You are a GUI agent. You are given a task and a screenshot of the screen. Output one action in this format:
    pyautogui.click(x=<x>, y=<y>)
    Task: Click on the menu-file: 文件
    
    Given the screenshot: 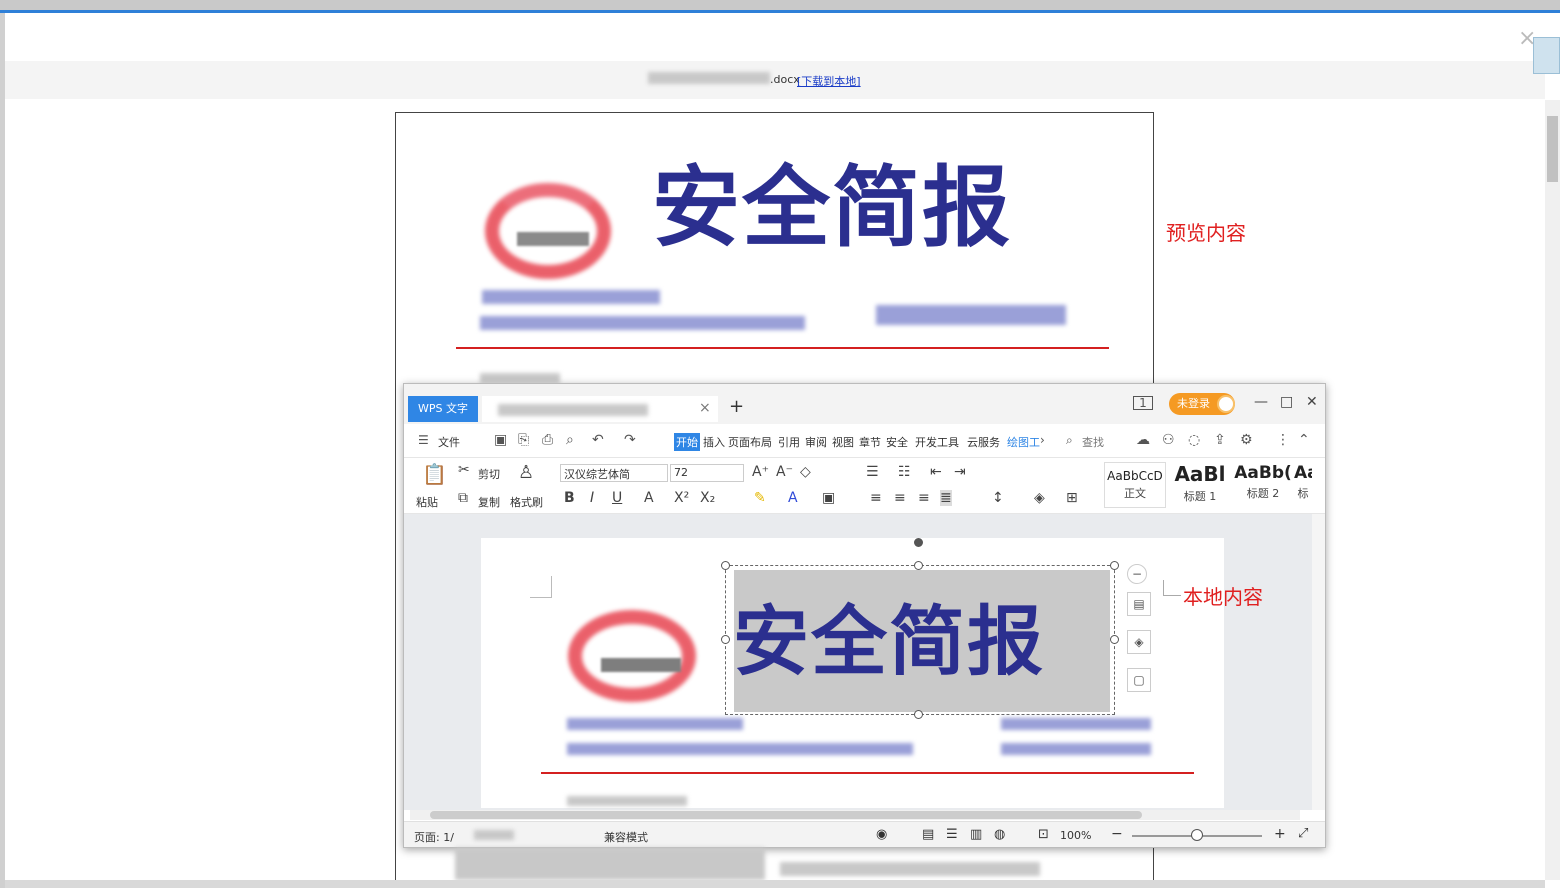 What is the action you would take?
    pyautogui.click(x=449, y=442)
    